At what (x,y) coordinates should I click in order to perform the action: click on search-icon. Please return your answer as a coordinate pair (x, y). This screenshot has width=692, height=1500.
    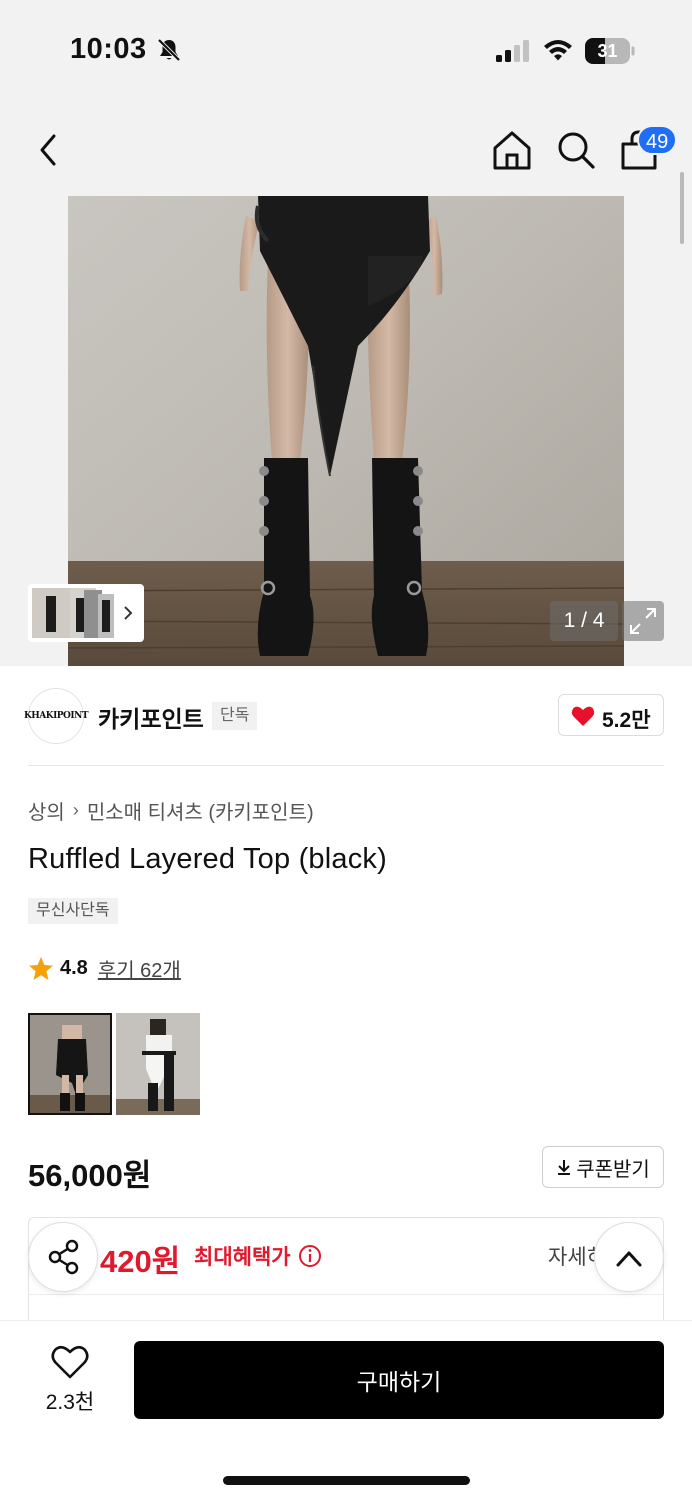
    Looking at the image, I should click on (576, 150).